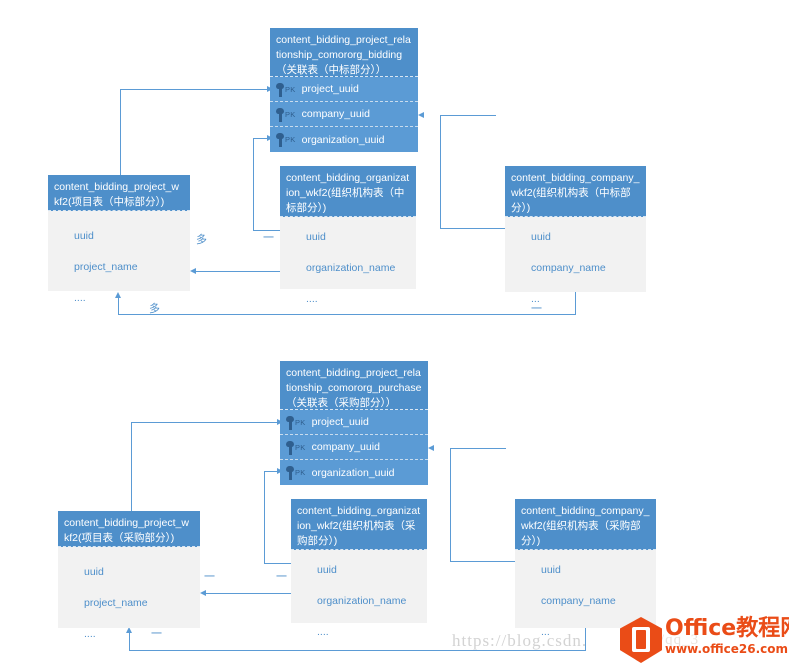  Describe the element at coordinates (641, 640) in the screenshot. I see `office-hex-icon` at that location.